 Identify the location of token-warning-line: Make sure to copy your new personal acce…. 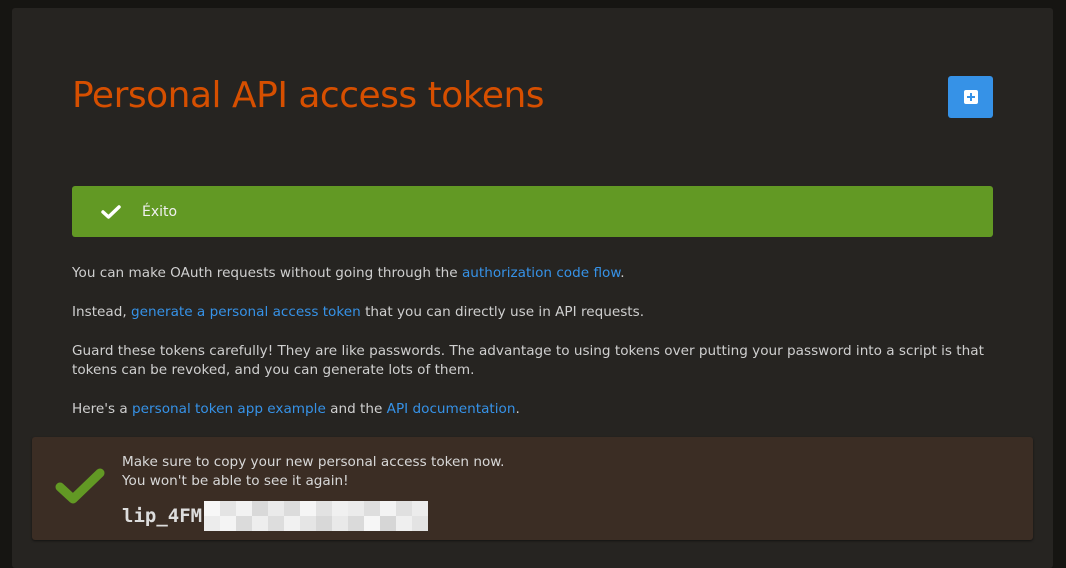
(313, 462).